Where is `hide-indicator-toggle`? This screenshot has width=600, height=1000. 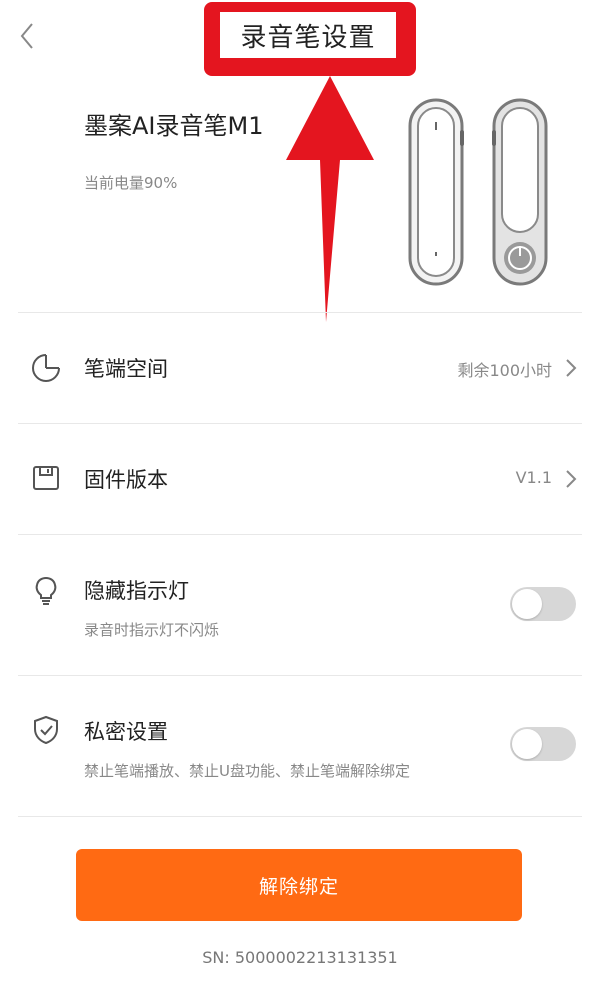
hide-indicator-toggle is located at coordinates (543, 604).